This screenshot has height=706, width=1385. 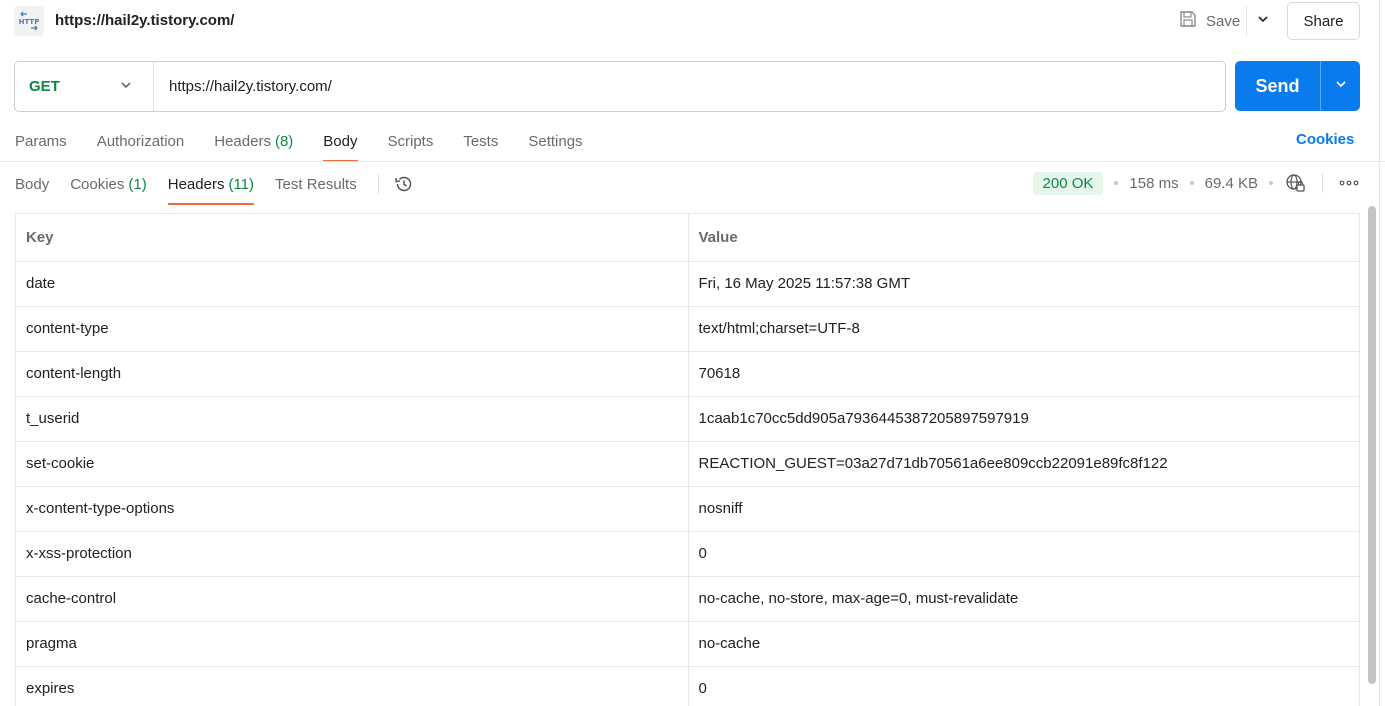 I want to click on response-tabs: Body Cookies (1) Headers (11) Test Results, so click(x=215, y=185).